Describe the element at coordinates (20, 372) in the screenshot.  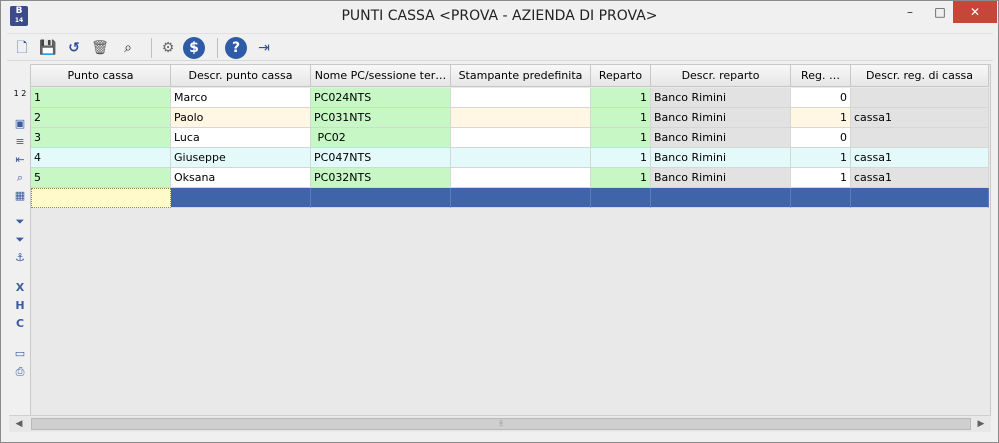
I see `print-icon: ⎙` at that location.